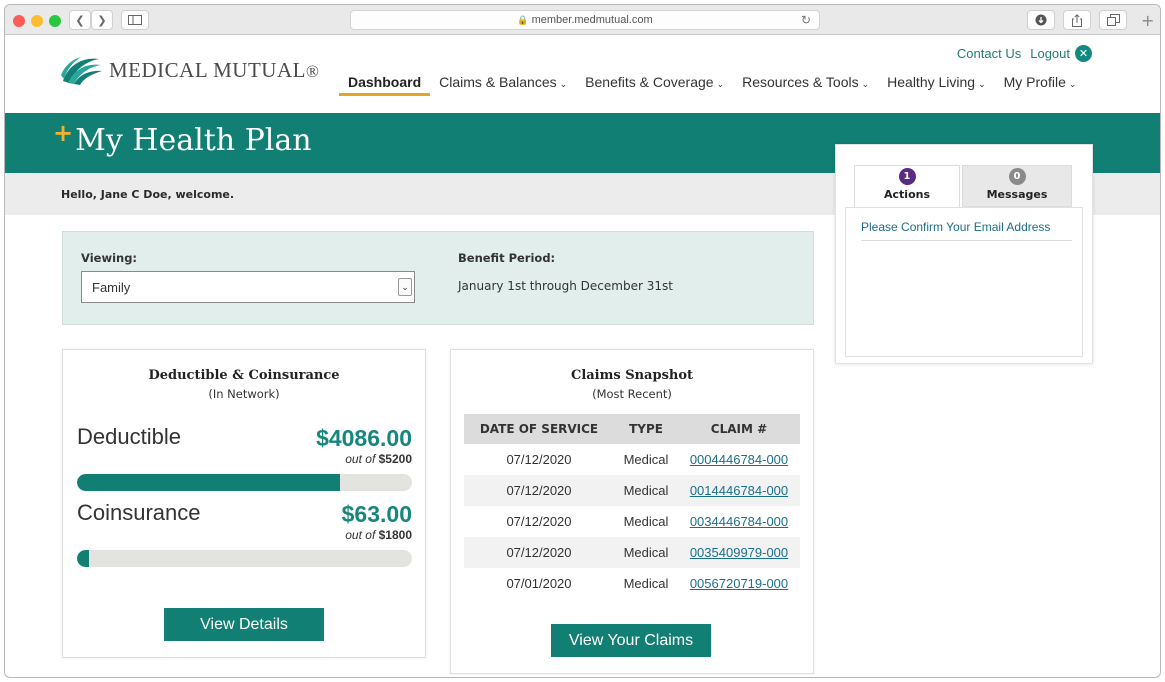 Image resolution: width=1165 pixels, height=682 pixels. What do you see at coordinates (565, 286) in the screenshot?
I see `benefit-period-value: January 1st through December 31st` at bounding box center [565, 286].